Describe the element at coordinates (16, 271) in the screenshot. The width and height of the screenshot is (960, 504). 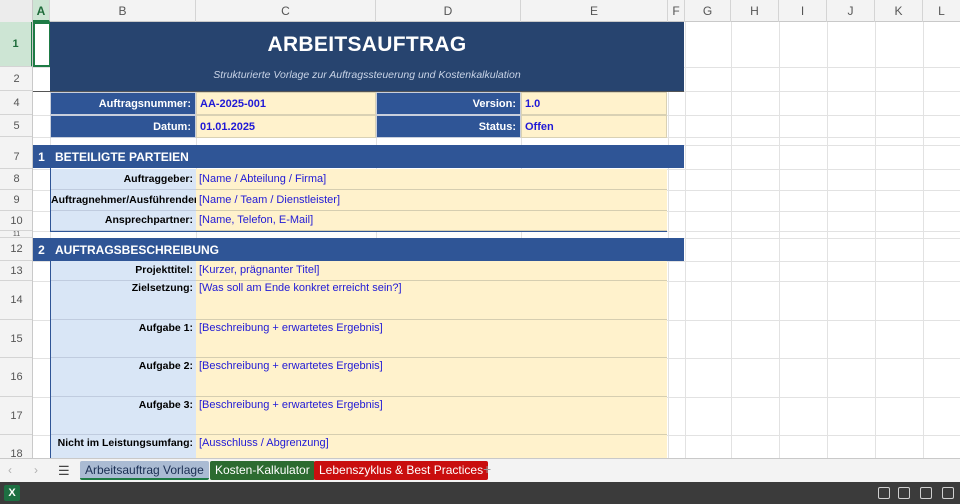
I see `row-header-13: 13` at that location.